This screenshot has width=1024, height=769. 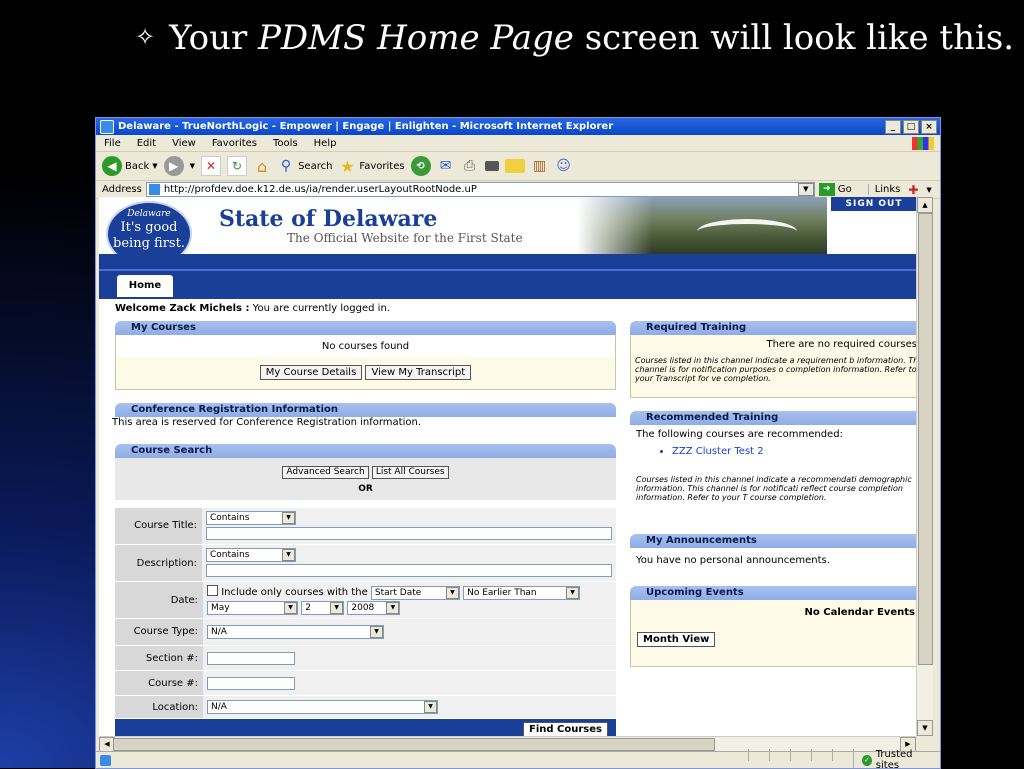 I want to click on print-icon: ⎙, so click(x=470, y=166).